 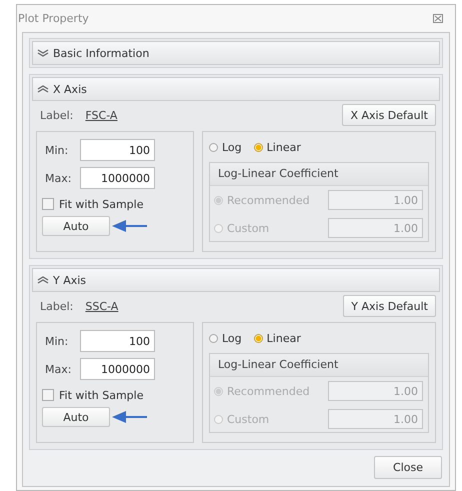 I want to click on window-title: Plot Property, so click(x=53, y=18).